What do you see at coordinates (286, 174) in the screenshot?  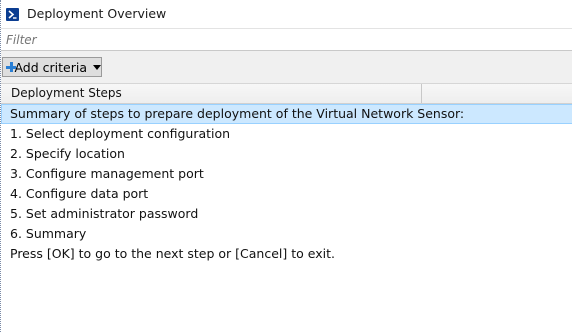 I see `list-item: 3. Configure management port` at bounding box center [286, 174].